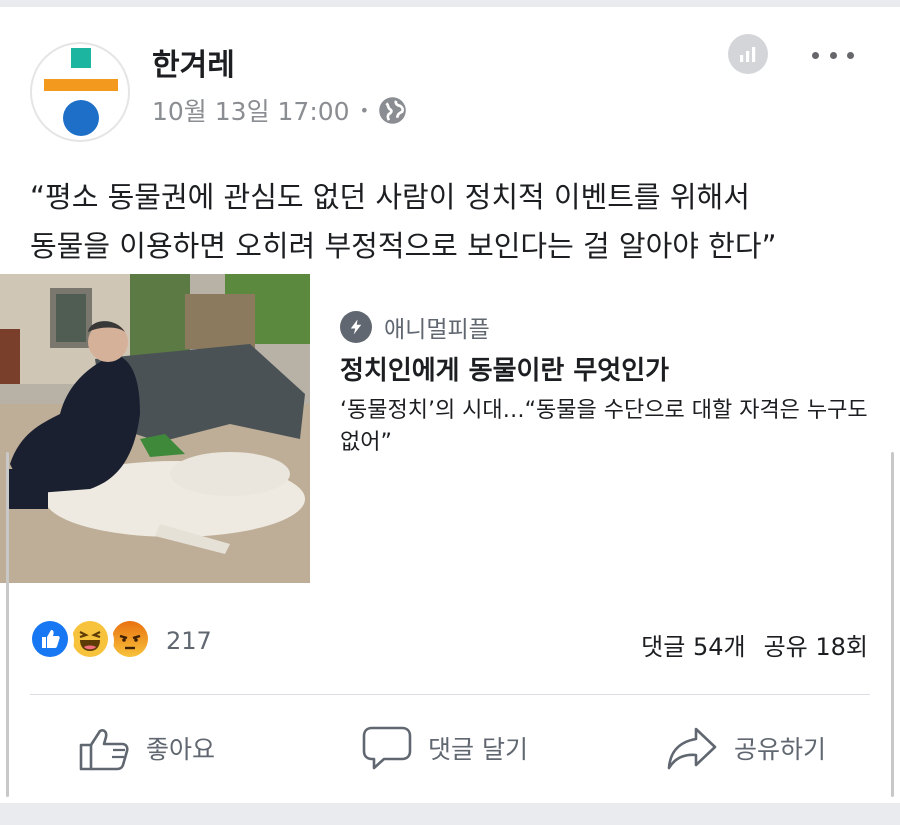 This screenshot has width=900, height=825. Describe the element at coordinates (437, 330) in the screenshot. I see `link-source-label: 애니멀피플` at that location.